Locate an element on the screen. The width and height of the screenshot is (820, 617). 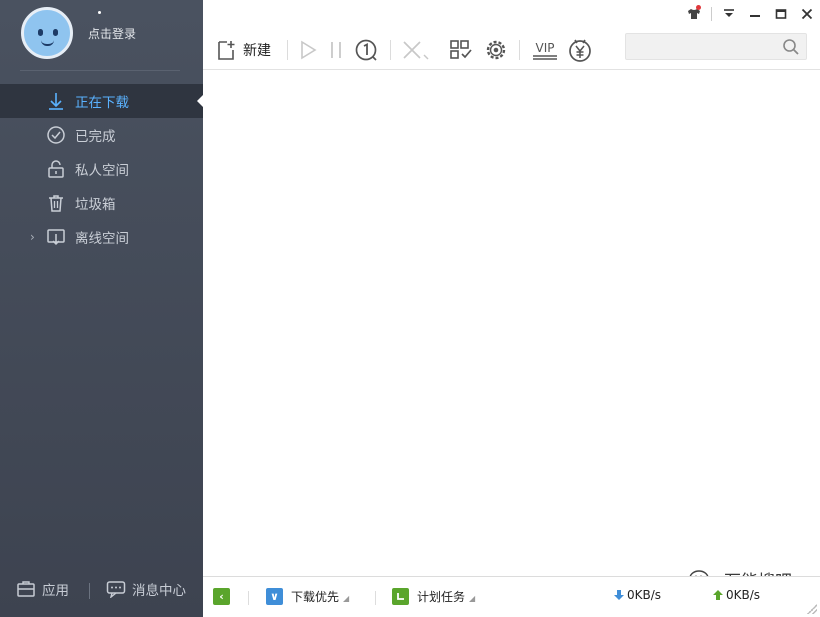
toolbar: 新建 VIP is located at coordinates (511, 50).